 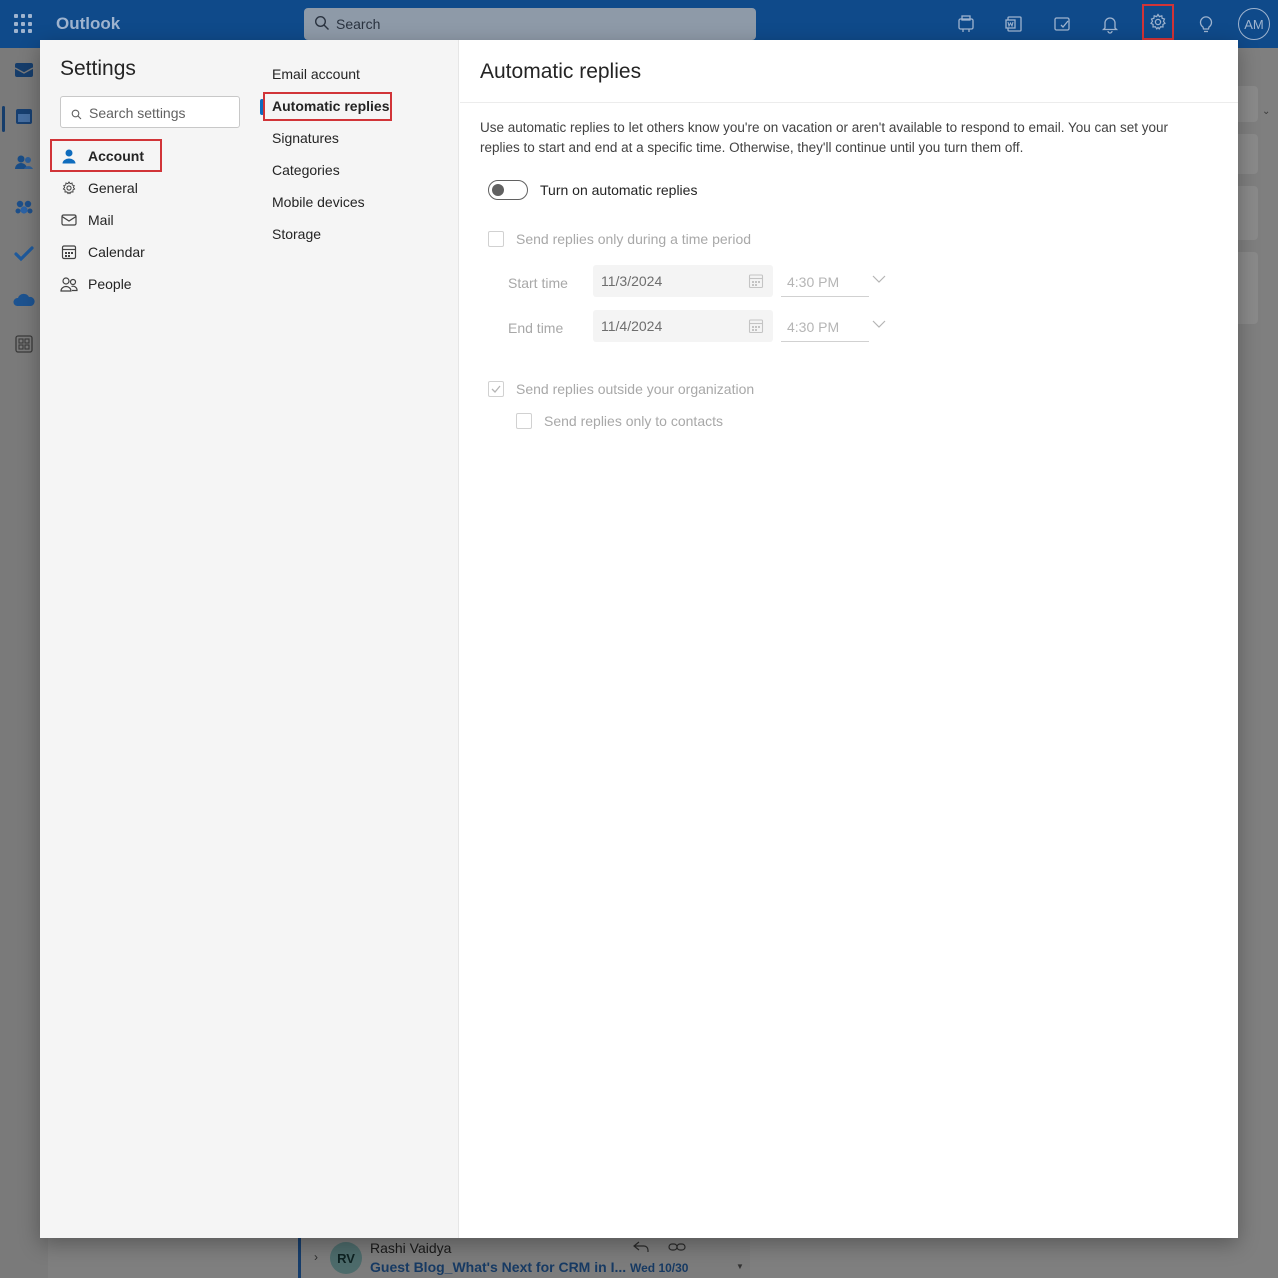 What do you see at coordinates (346, 1258) in the screenshot?
I see `sender-avatar: RV` at bounding box center [346, 1258].